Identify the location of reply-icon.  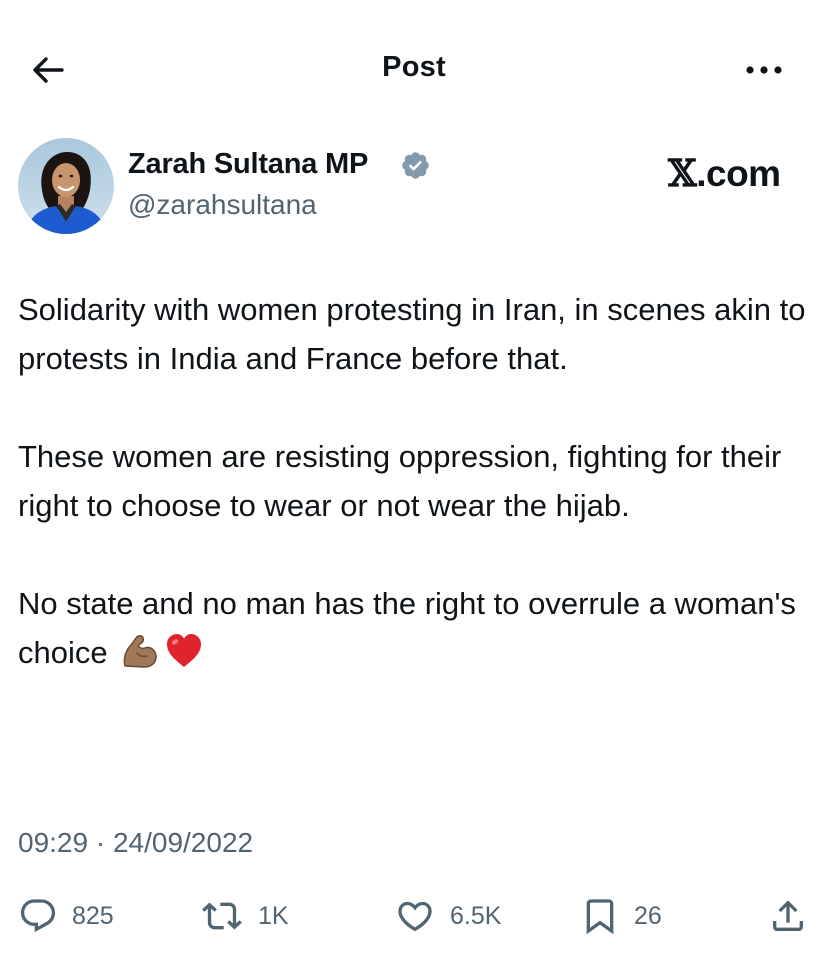
(38, 916).